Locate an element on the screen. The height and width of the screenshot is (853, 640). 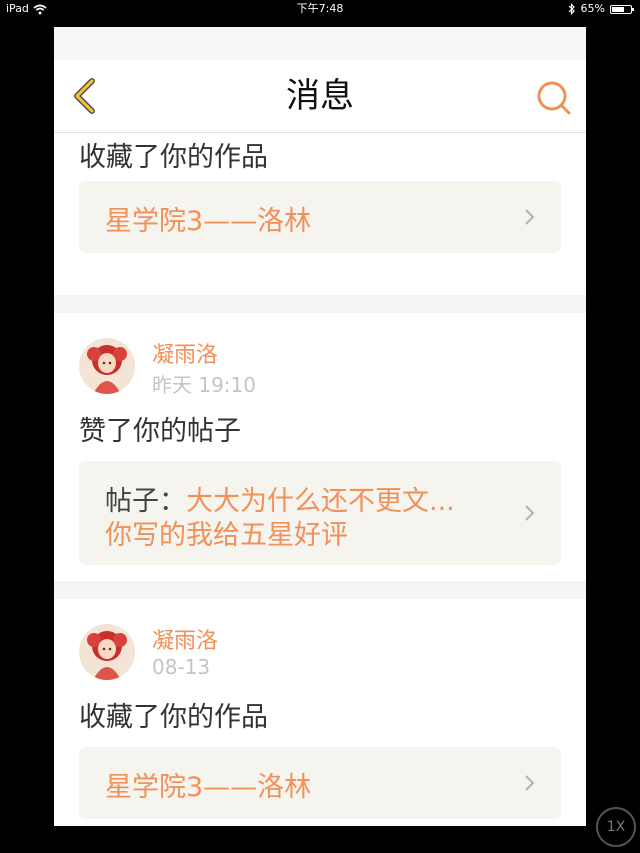
battery-icon is located at coordinates (622, 9).